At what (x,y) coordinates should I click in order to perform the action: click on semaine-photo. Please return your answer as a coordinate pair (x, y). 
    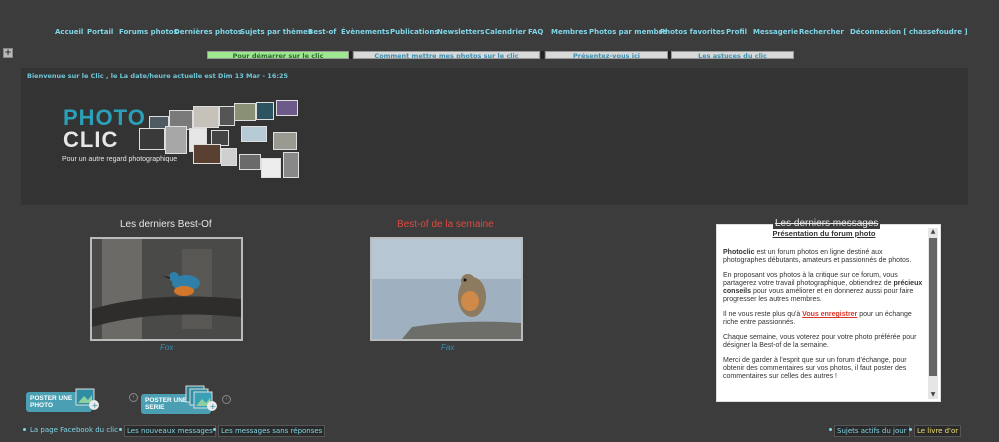
    Looking at the image, I should click on (446, 289).